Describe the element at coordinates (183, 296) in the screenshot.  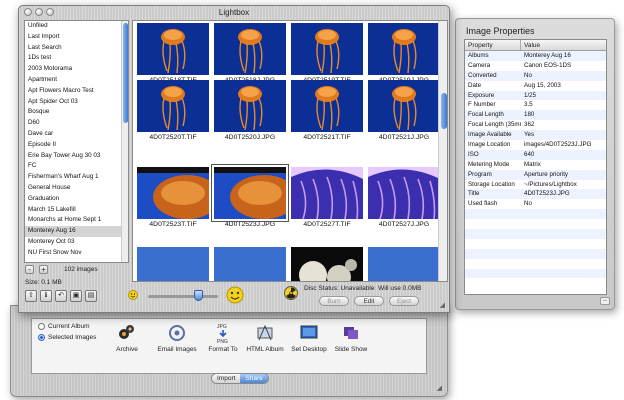
I see `zoom-slider` at that location.